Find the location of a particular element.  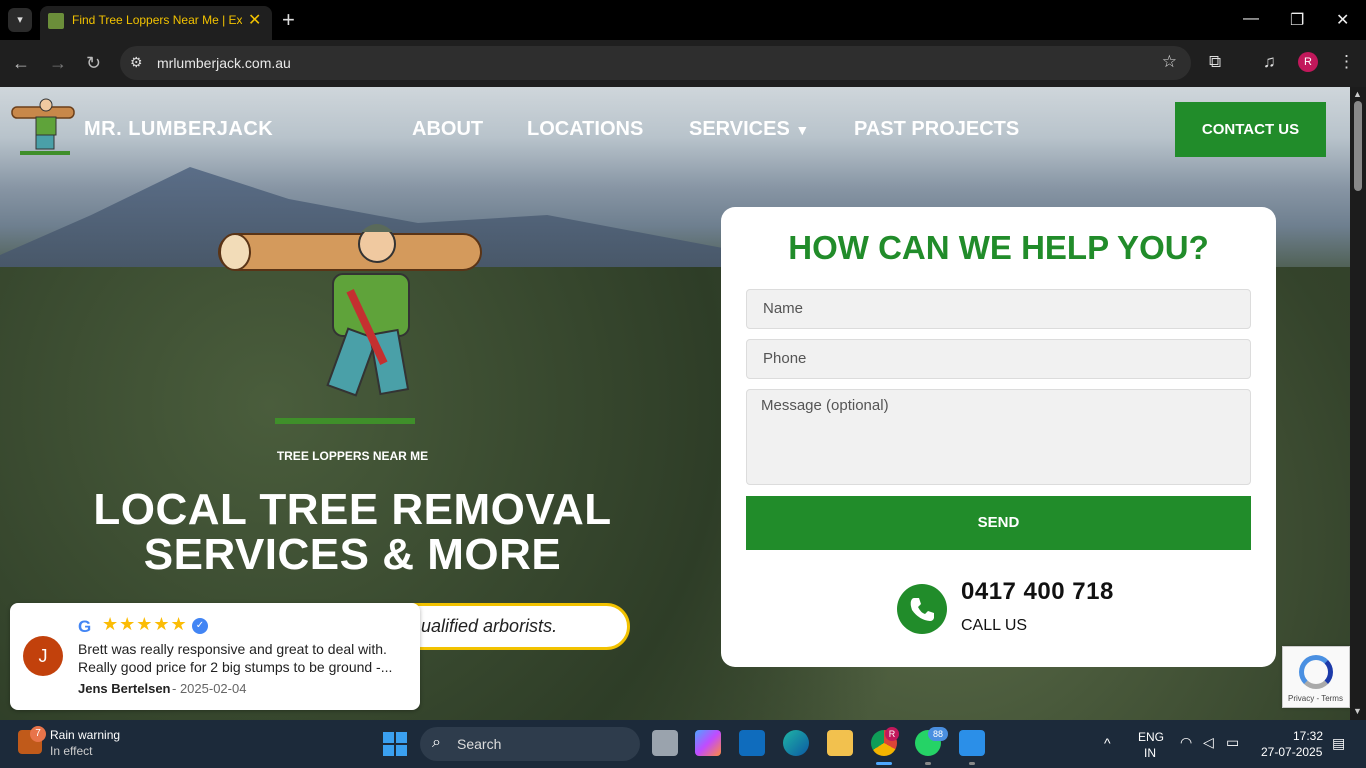

call-us-label: CALL US is located at coordinates (994, 626).